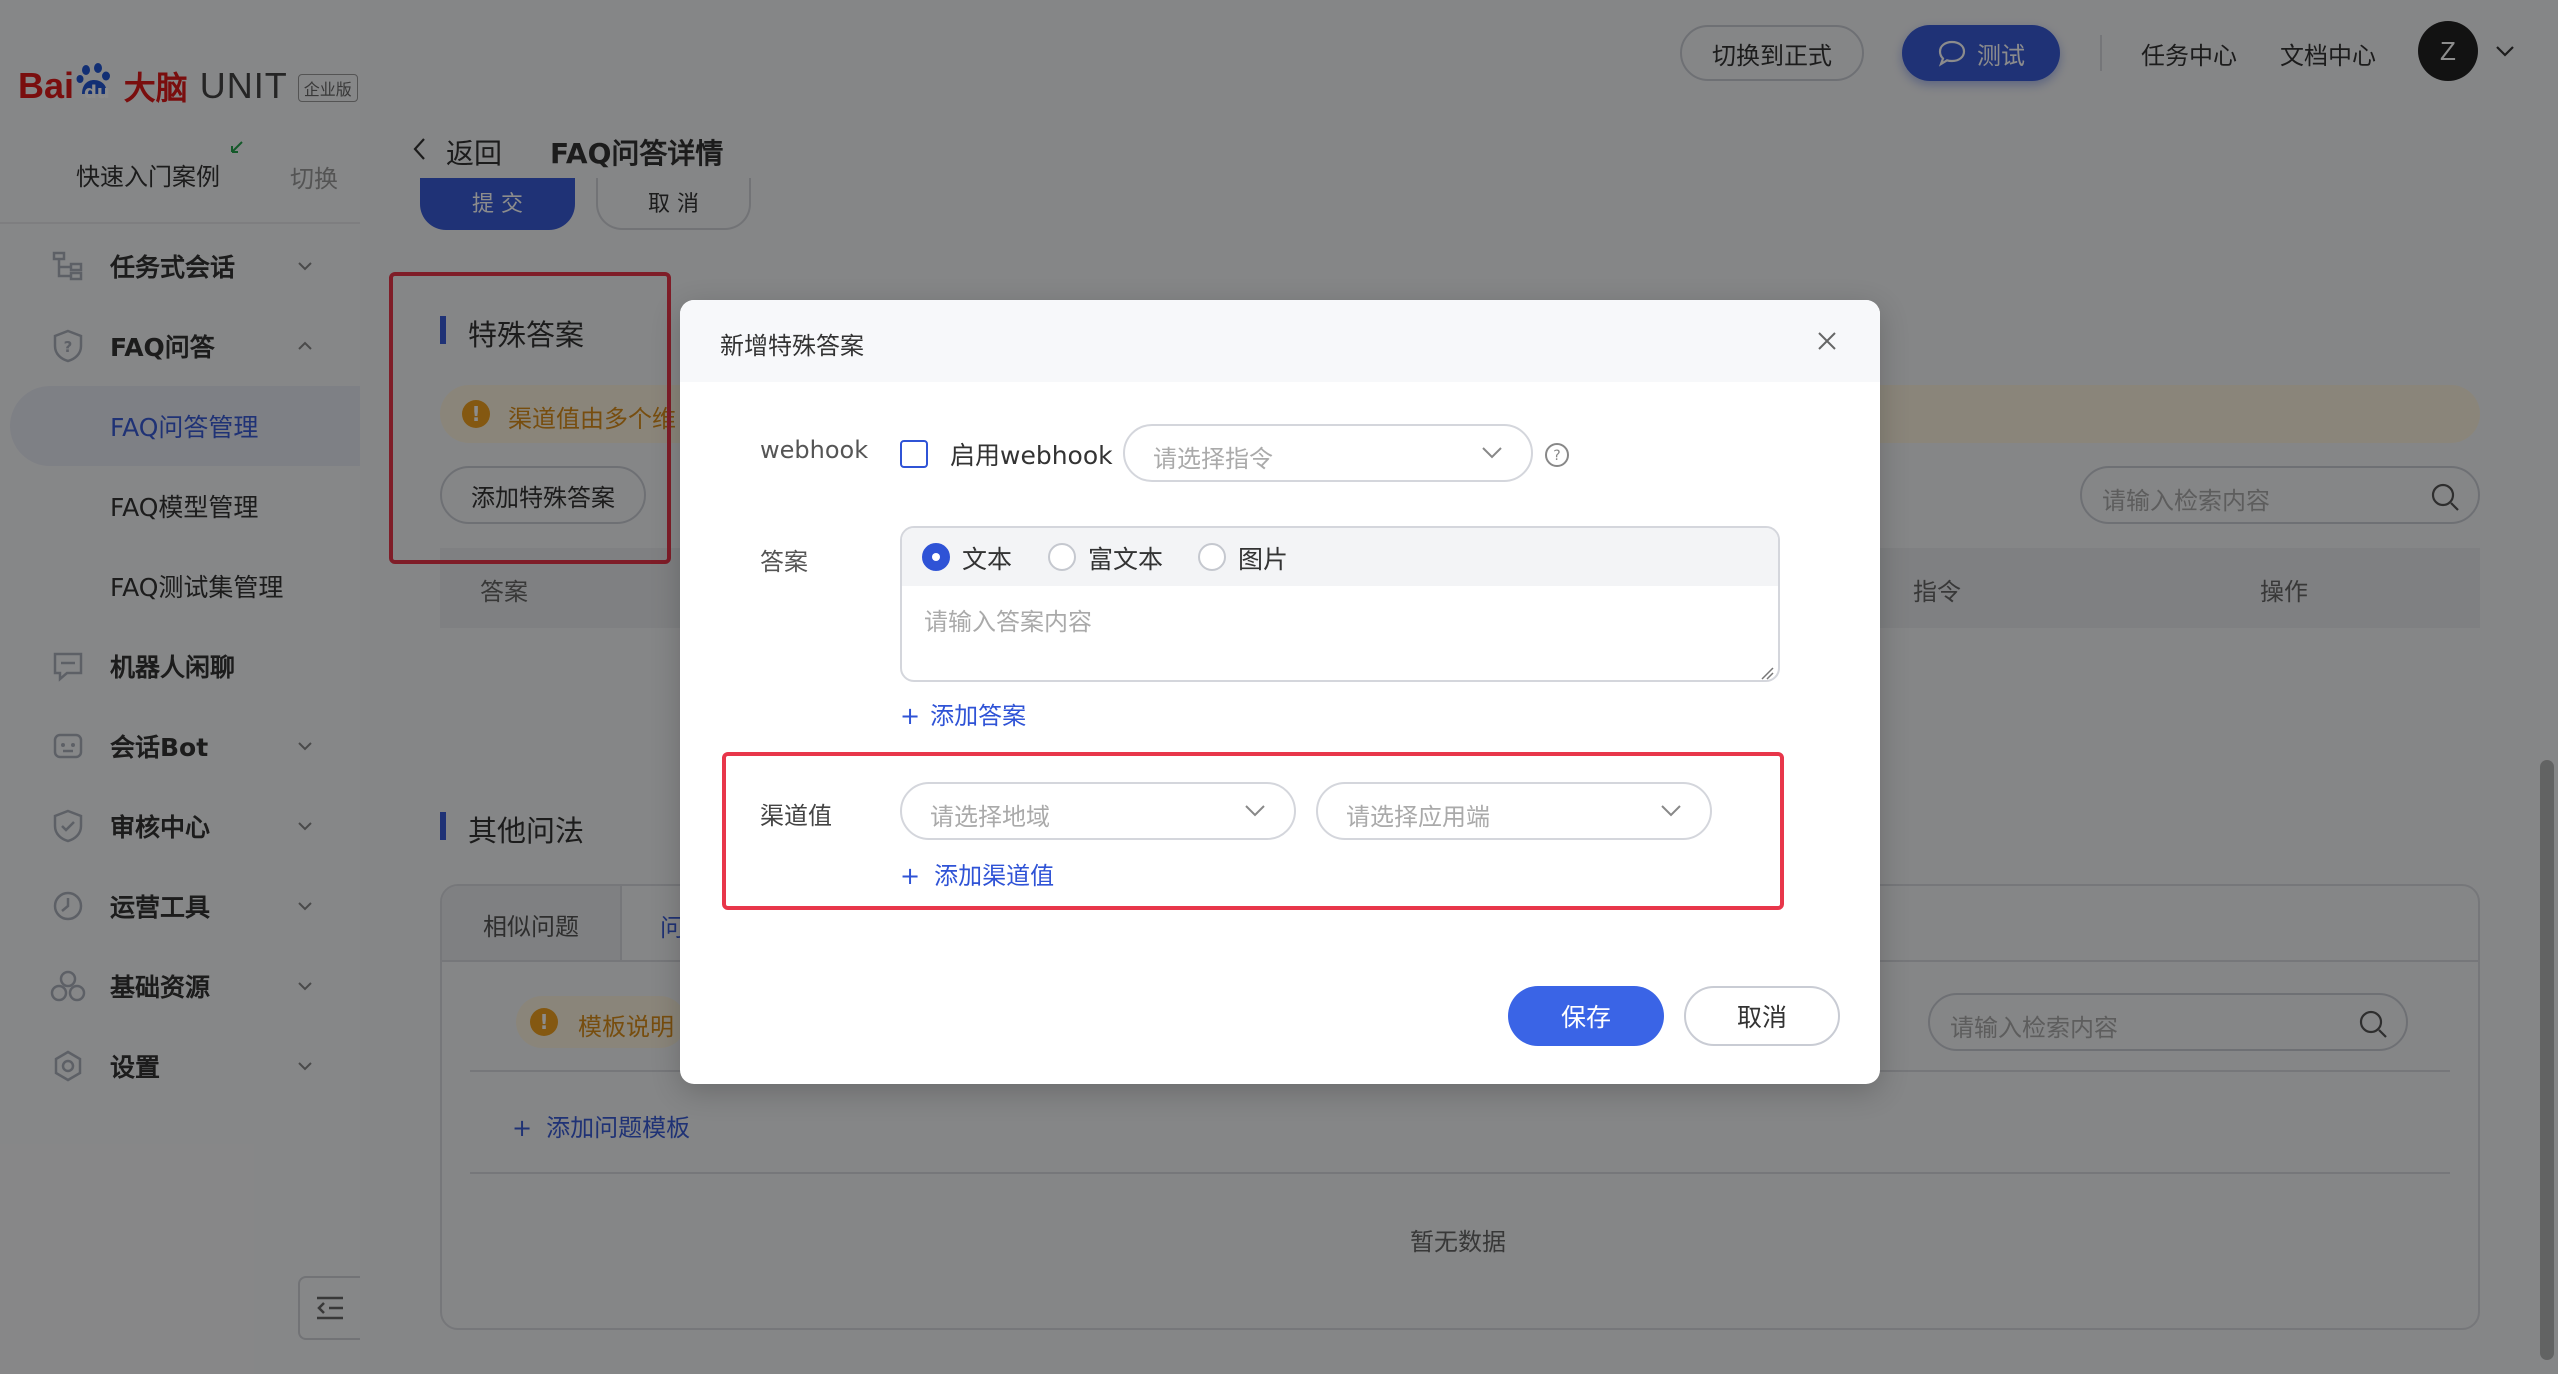  Describe the element at coordinates (1125, 558) in the screenshot. I see `answer-type-richtext-label: 富文本` at that location.